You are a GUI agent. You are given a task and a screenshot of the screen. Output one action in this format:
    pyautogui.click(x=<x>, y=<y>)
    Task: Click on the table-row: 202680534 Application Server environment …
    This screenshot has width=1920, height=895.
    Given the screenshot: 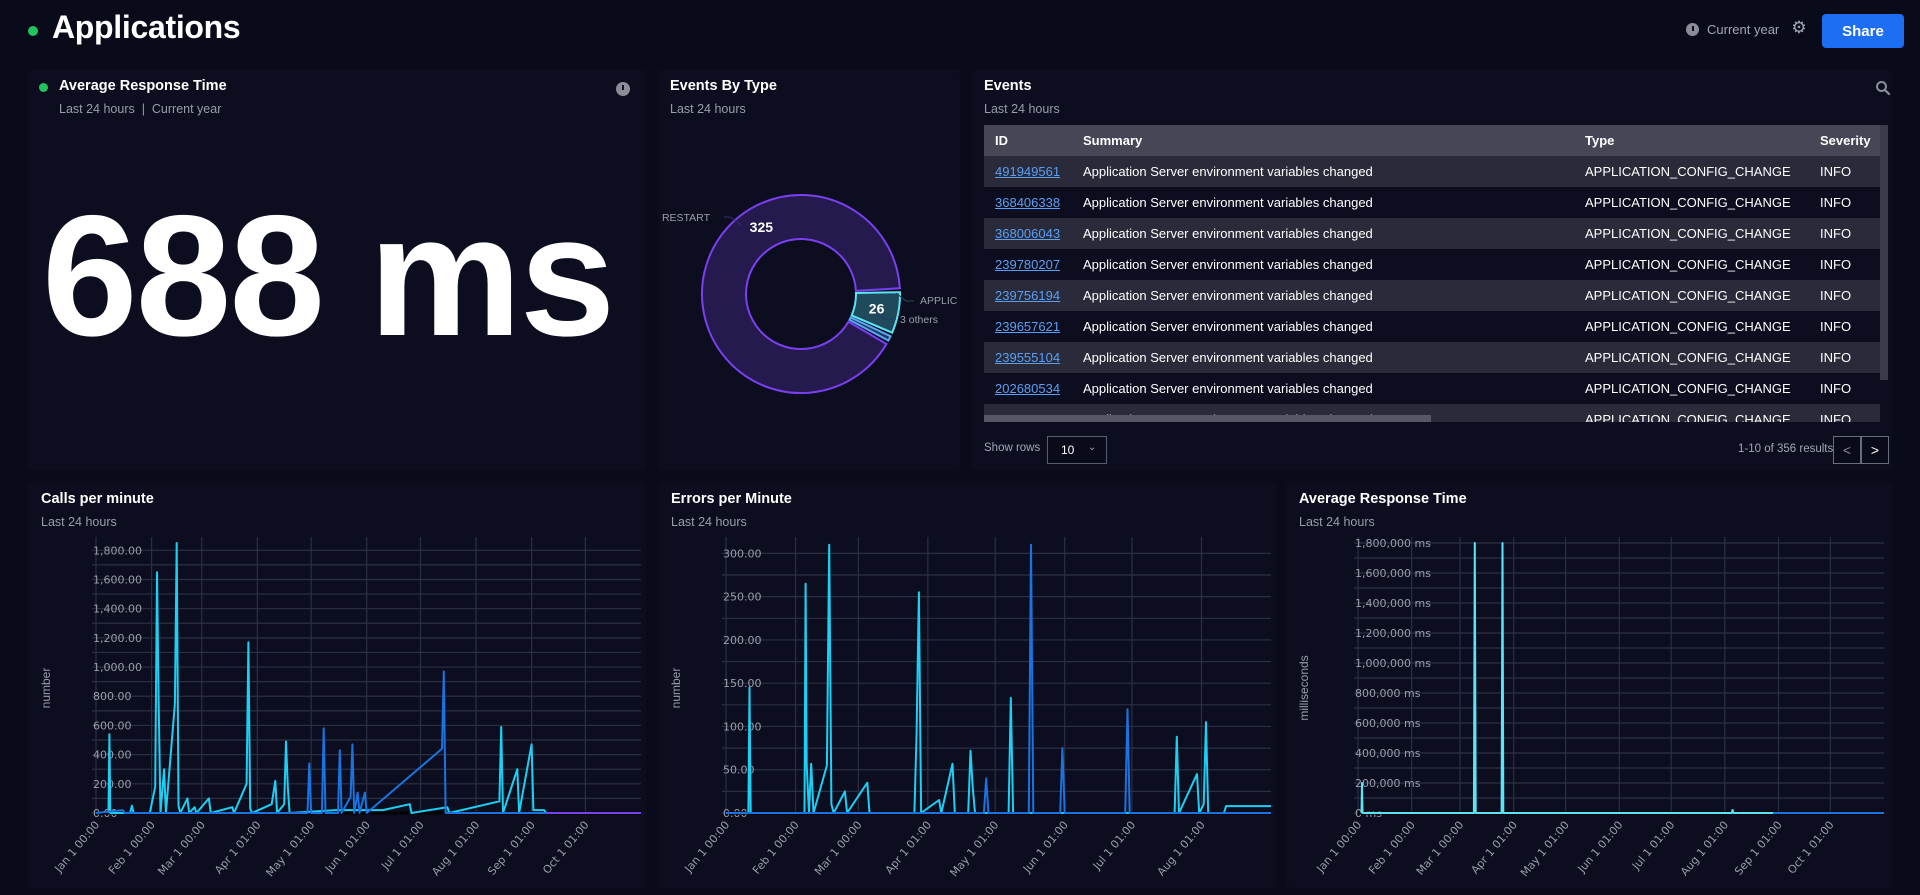 What is the action you would take?
    pyautogui.click(x=1432, y=388)
    